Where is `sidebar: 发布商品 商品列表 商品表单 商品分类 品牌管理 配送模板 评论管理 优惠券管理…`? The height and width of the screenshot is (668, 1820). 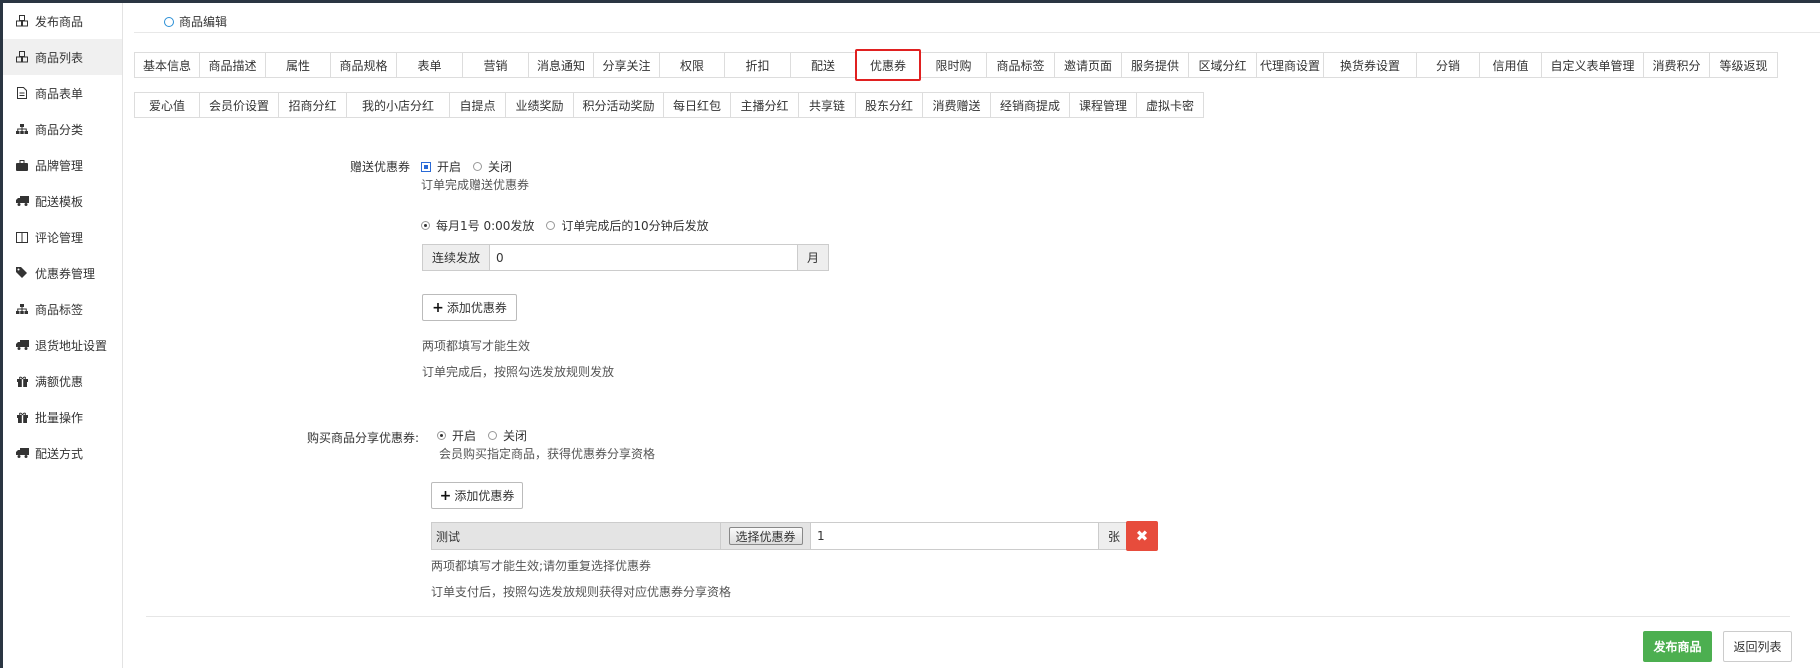
sidebar: 发布商品 商品列表 商品表单 商品分类 品牌管理 配送模板 评论管理 优惠券管理… is located at coordinates (63, 335).